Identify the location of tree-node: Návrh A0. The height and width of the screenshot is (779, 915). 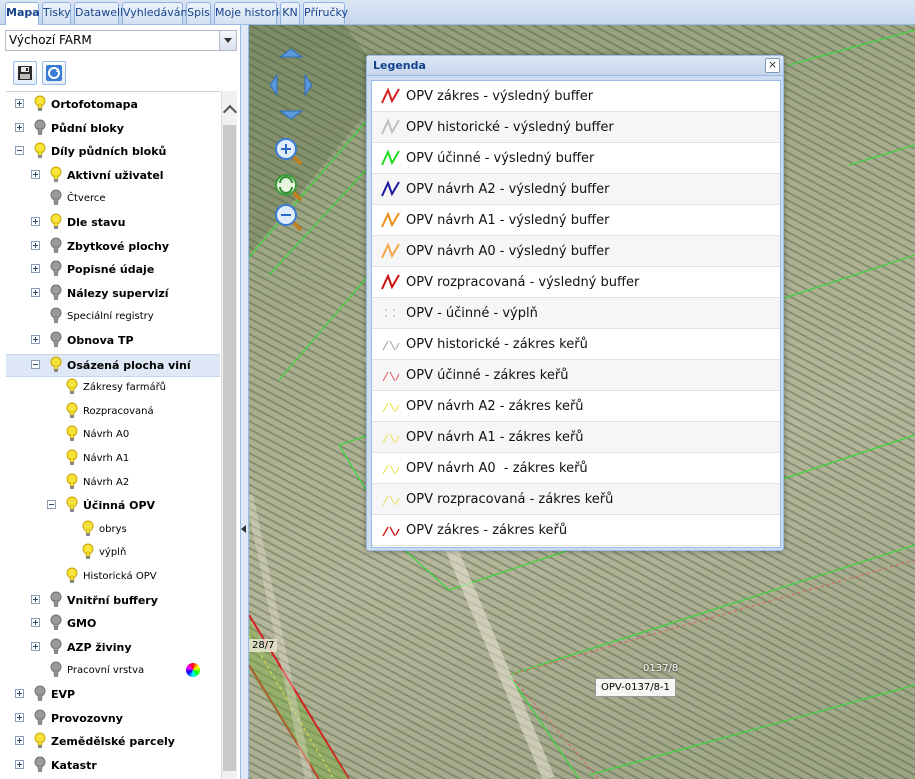
(113, 435).